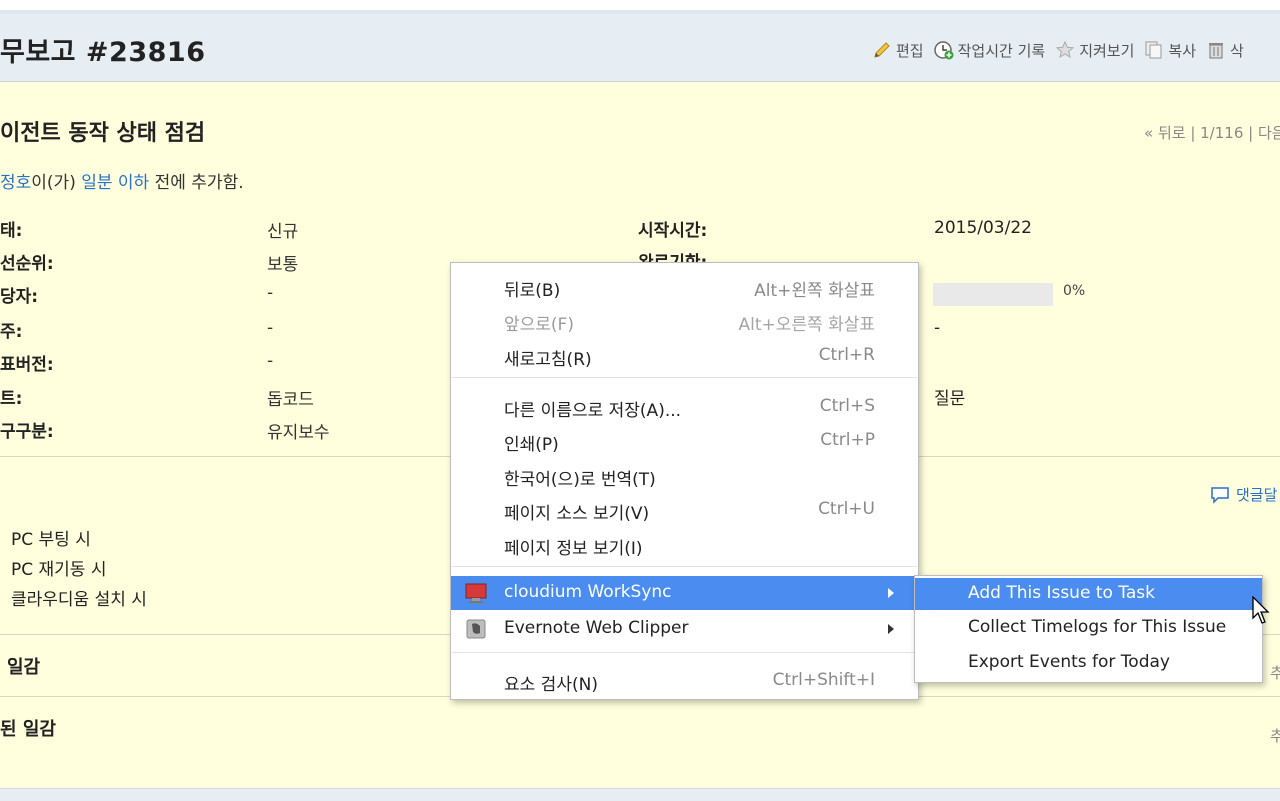  I want to click on submenu-item-add-issue-to-task: Add This Issue to Task, so click(1088, 594).